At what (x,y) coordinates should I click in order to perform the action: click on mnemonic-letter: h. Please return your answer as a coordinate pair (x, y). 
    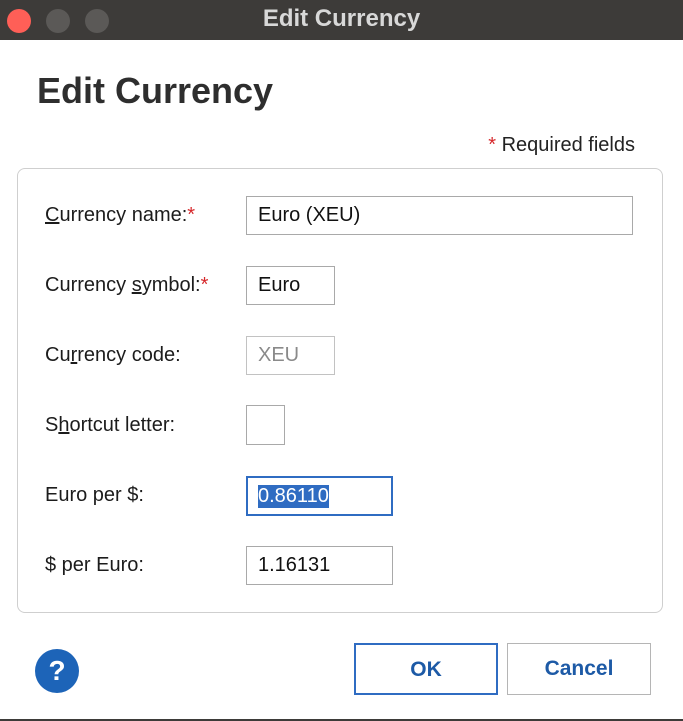
    Looking at the image, I should click on (64, 425).